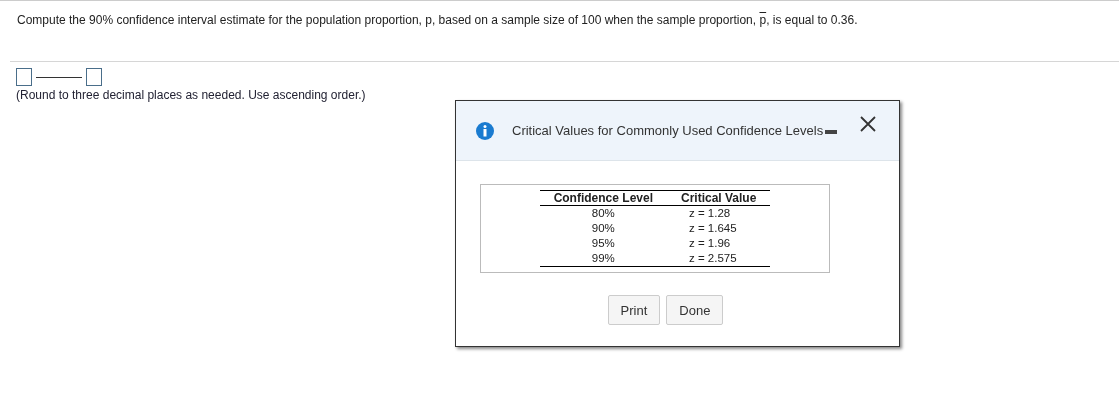 This screenshot has width=1119, height=403. Describe the element at coordinates (713, 228) in the screenshot. I see `table-cell-text: z = 1.645` at that location.